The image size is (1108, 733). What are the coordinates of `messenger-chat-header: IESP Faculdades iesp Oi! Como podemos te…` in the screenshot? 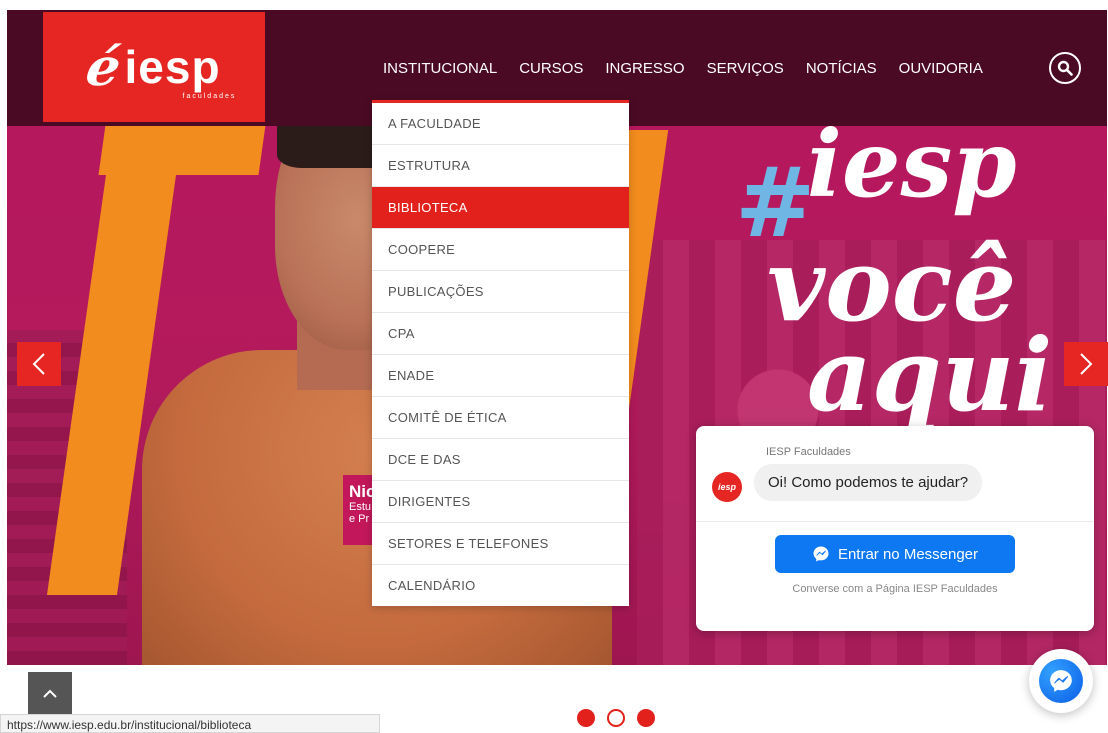 It's located at (895, 474).